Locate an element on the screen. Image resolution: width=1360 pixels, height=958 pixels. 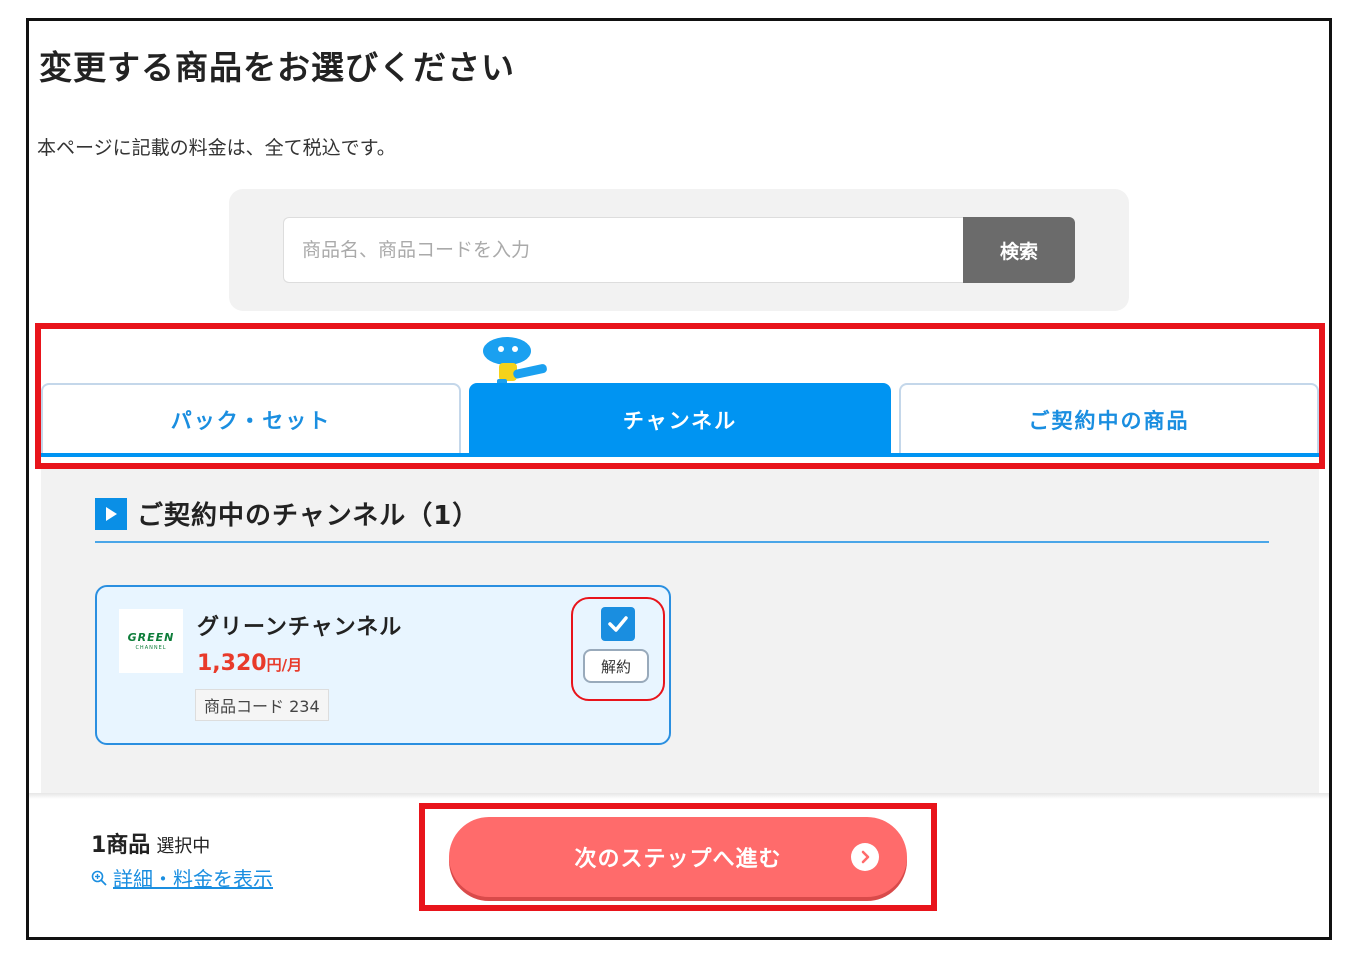
check-icon is located at coordinates (618, 624).